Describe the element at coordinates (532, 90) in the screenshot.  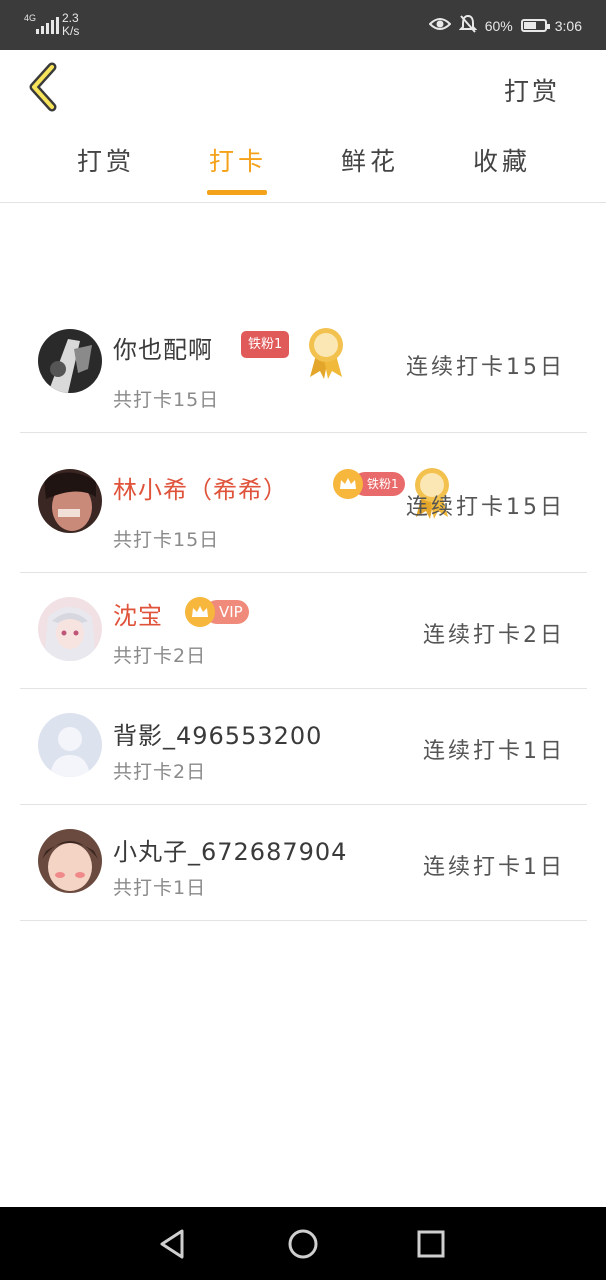
I see `reward-action-button: 打赏` at that location.